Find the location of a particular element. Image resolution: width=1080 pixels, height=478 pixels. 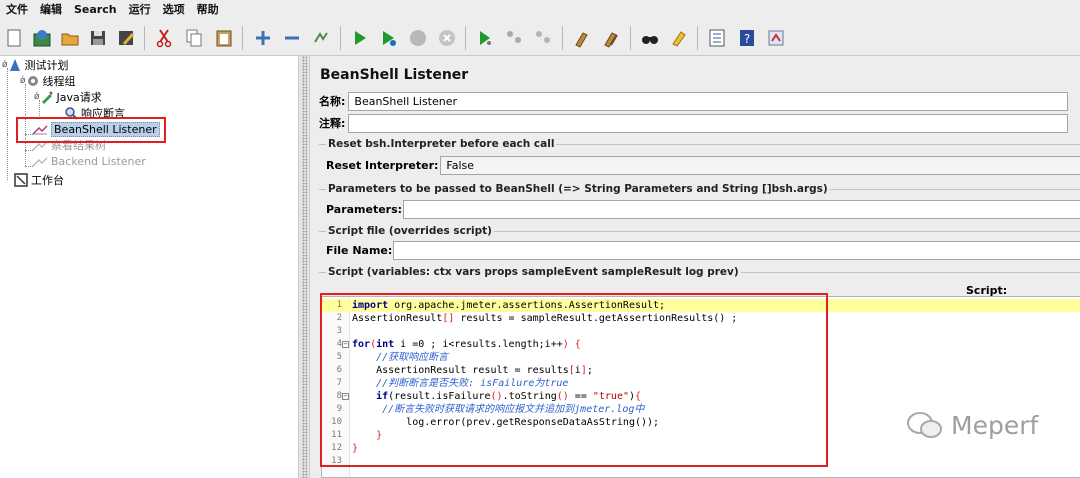

search-button is located at coordinates (650, 38).